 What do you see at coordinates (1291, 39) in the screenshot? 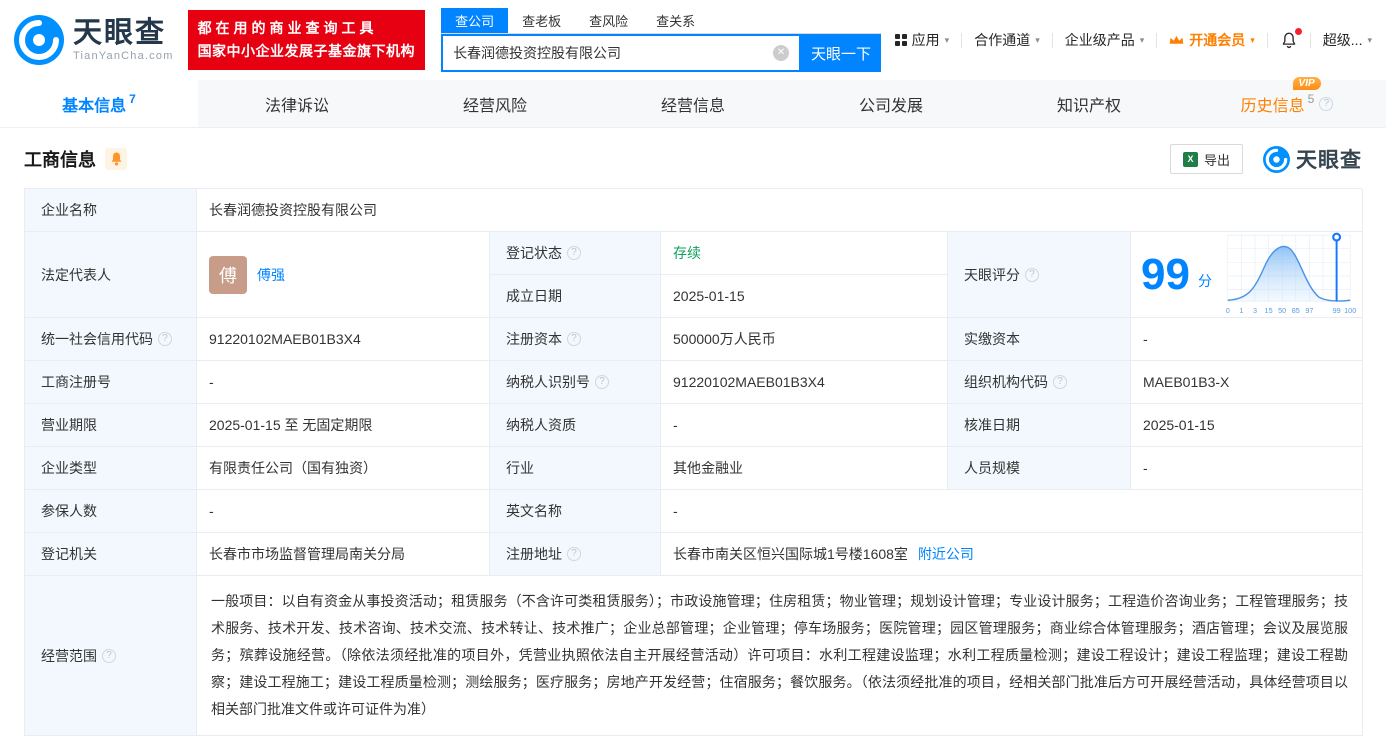
I see `notification-bell` at bounding box center [1291, 39].